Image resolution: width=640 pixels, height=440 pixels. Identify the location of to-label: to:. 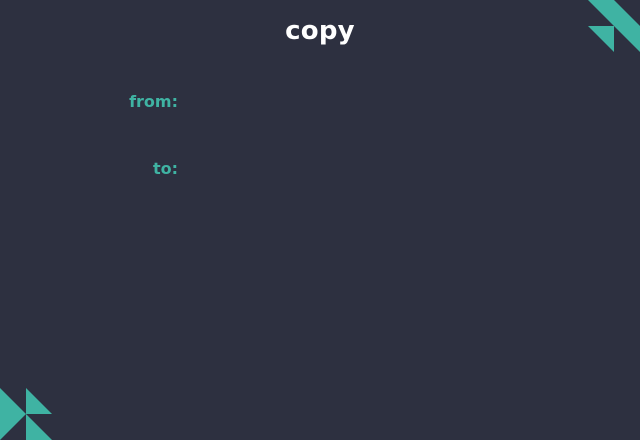
(165, 168).